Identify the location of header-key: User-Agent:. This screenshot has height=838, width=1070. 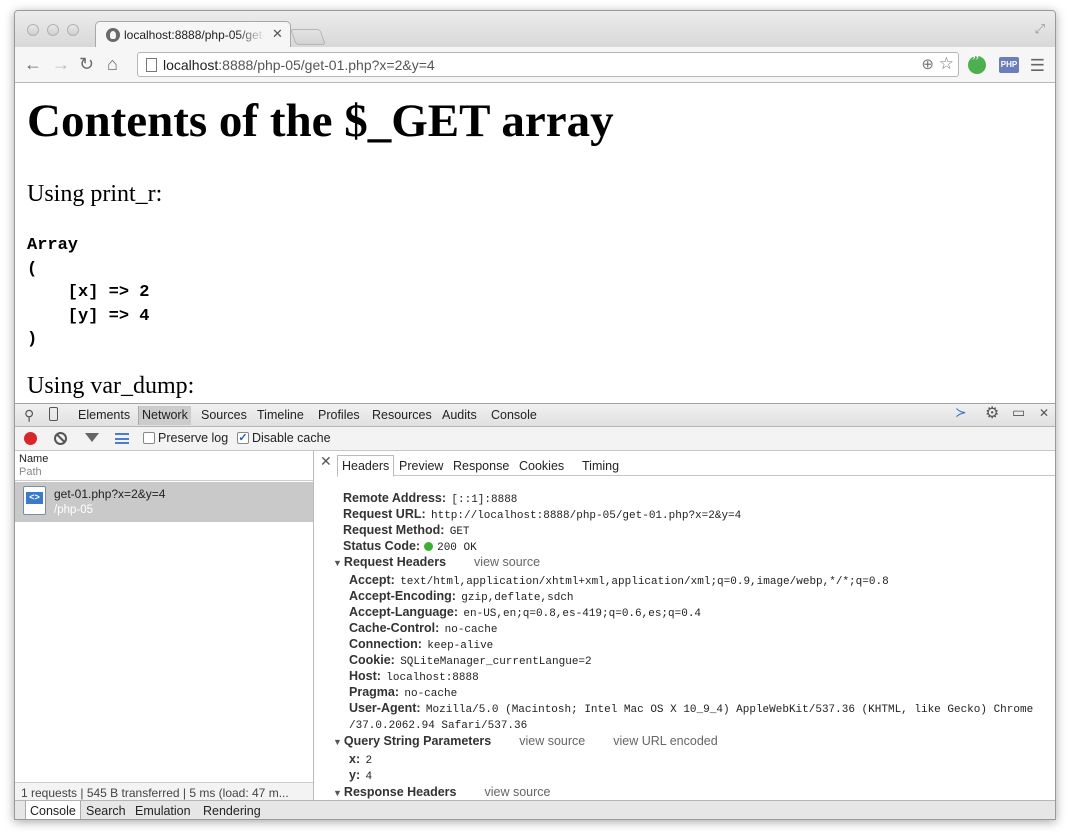
(385, 708).